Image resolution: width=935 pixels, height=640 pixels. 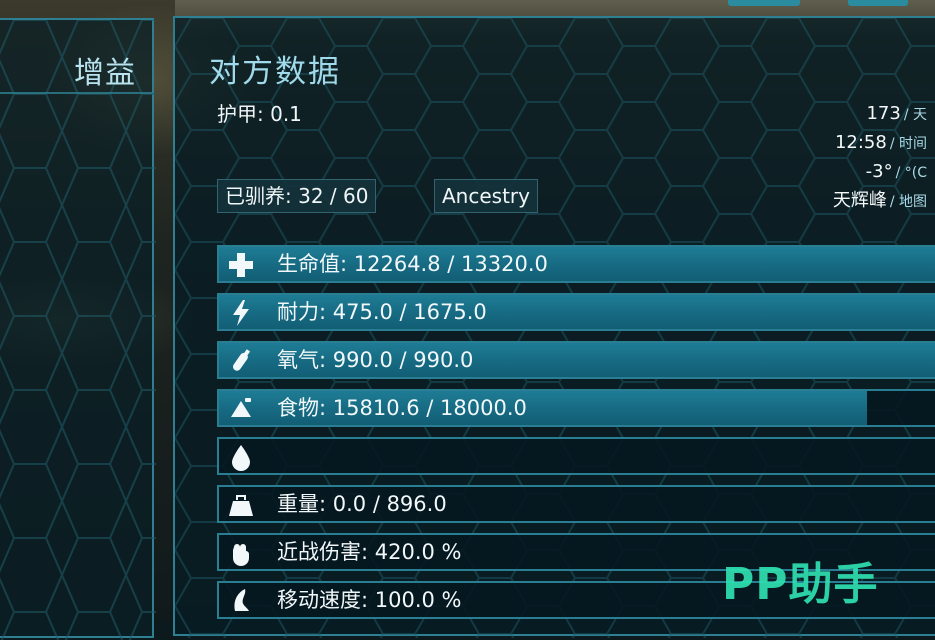 What do you see at coordinates (297, 196) in the screenshot?
I see `tamed-count-badge: 已驯养: 32 / 60` at bounding box center [297, 196].